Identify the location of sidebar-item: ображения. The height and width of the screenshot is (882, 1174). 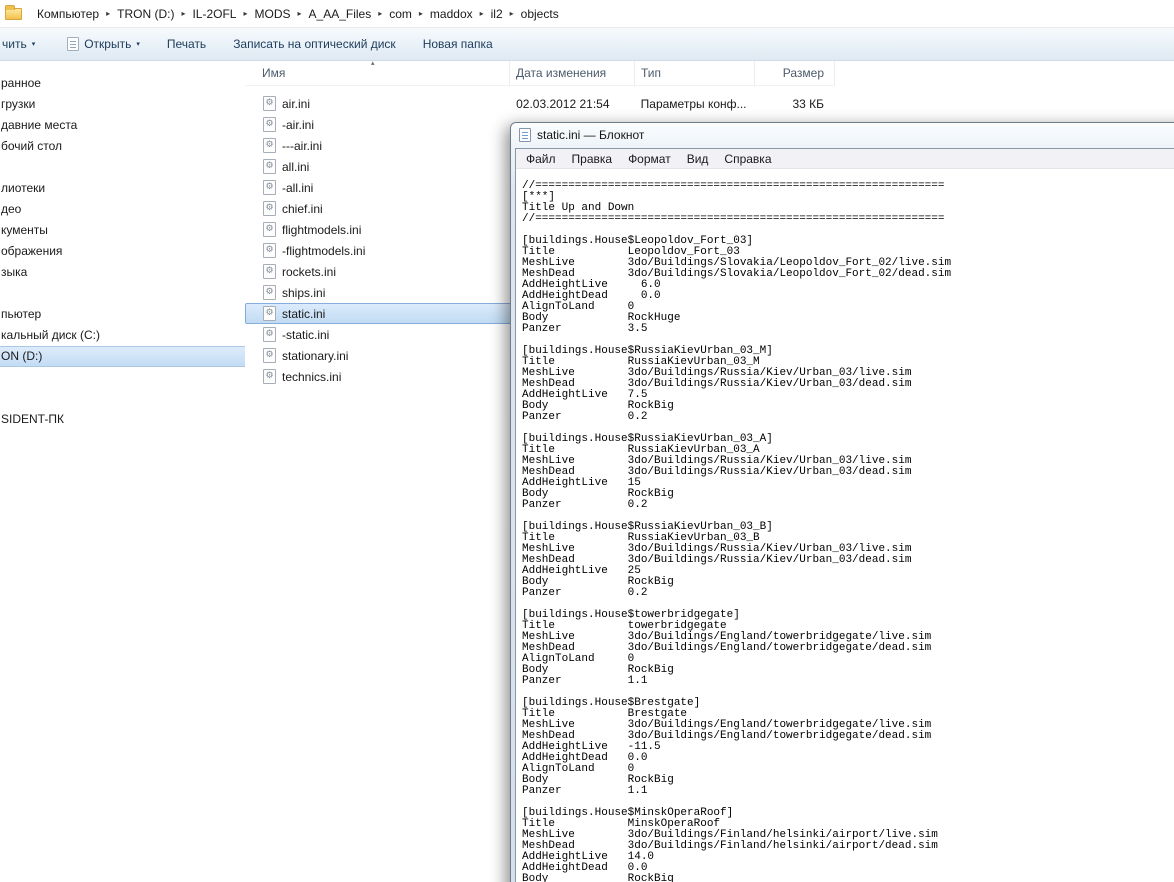
(122, 251).